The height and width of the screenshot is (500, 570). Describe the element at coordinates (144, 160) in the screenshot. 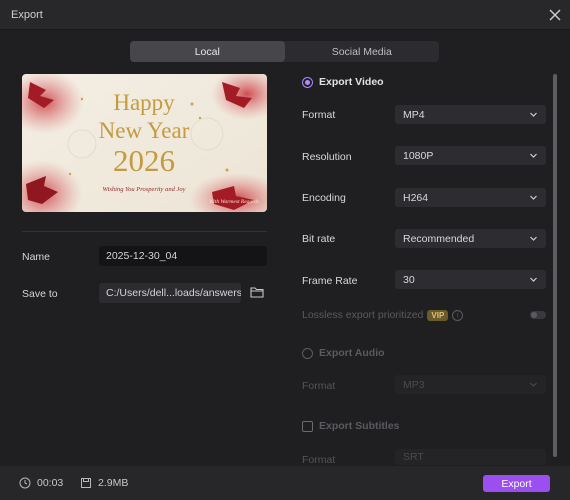

I see `preview-line-year: 2026` at that location.